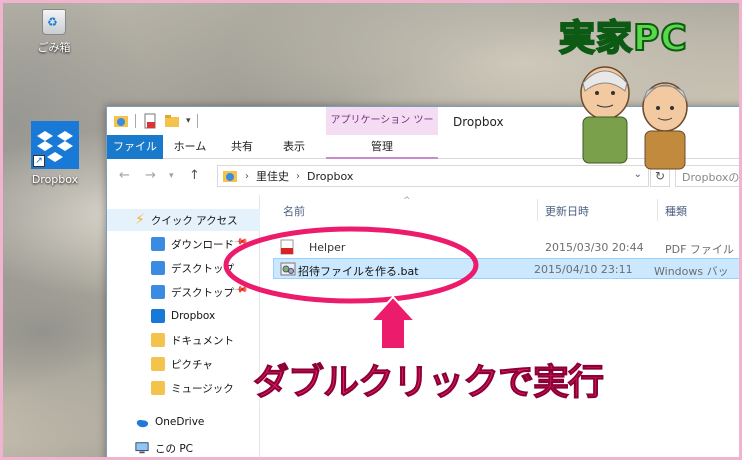 Image resolution: width=742 pixels, height=460 pixels. What do you see at coordinates (428, 383) in the screenshot?
I see `callout-label: ダブルクリックで実行` at bounding box center [428, 383].